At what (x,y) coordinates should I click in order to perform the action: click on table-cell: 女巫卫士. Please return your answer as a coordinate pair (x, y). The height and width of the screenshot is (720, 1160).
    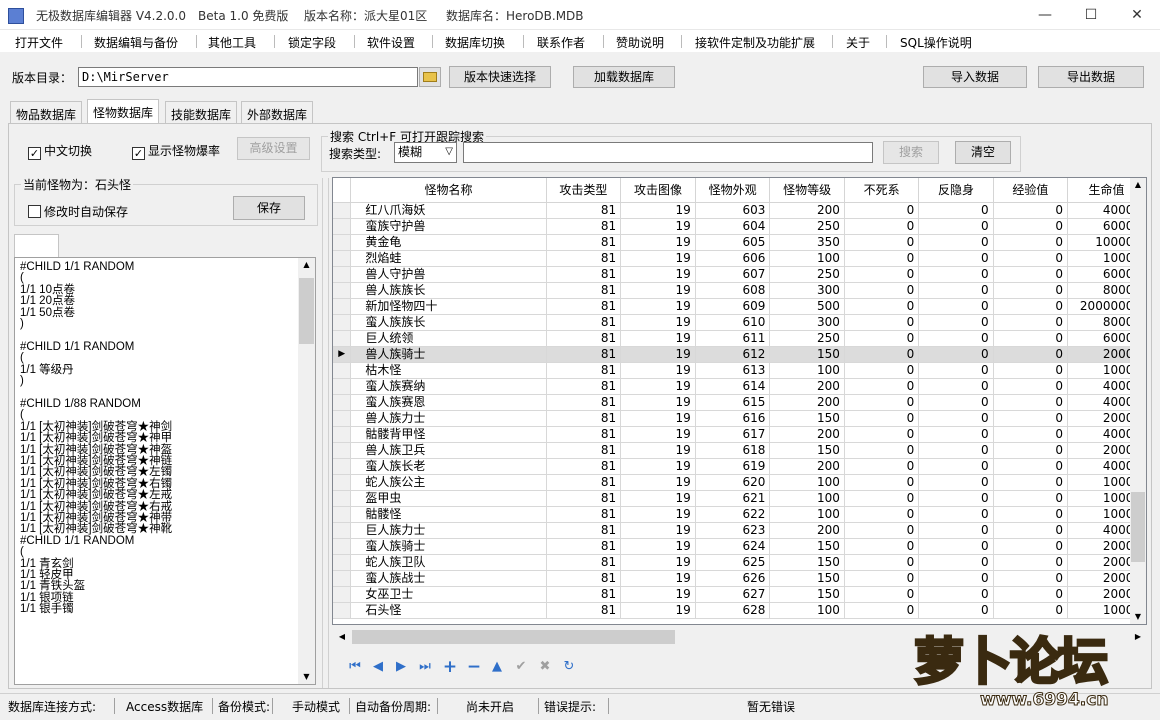
    Looking at the image, I should click on (448, 594).